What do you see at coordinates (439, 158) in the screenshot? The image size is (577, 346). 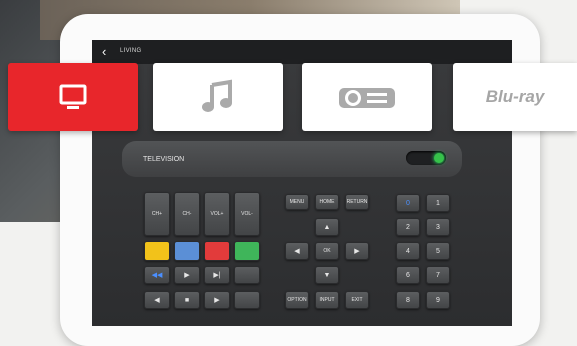 I see `toggle-knob` at bounding box center [439, 158].